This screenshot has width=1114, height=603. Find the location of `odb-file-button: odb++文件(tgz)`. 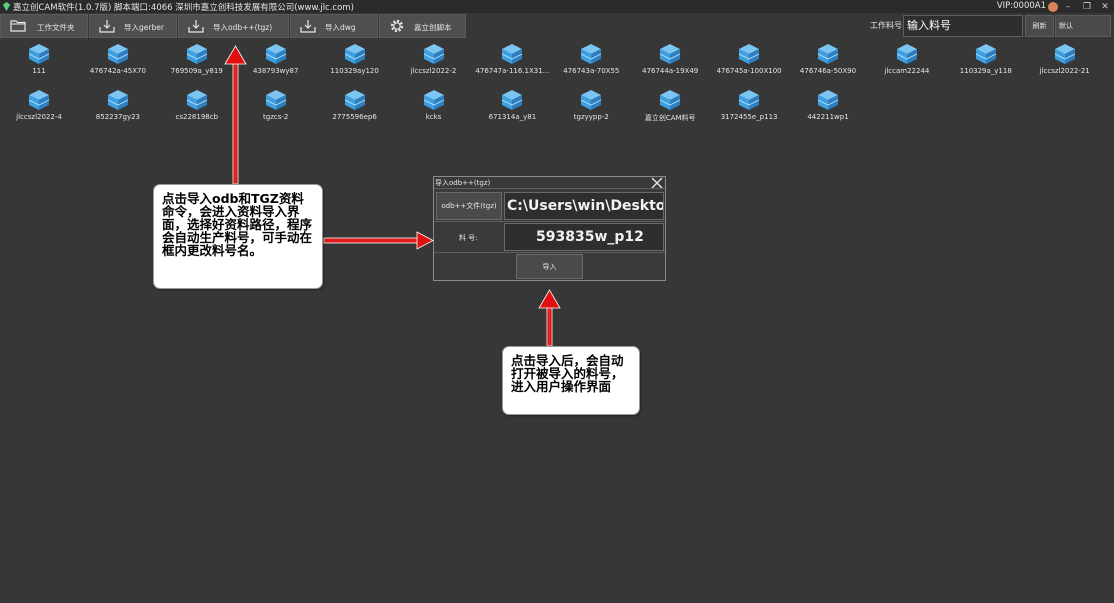

odb-file-button: odb++文件(tgz) is located at coordinates (469, 206).